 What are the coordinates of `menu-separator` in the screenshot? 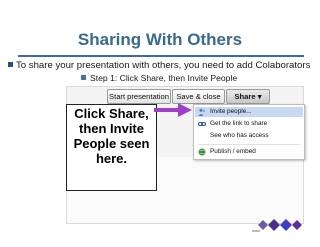 It's located at (249, 144).